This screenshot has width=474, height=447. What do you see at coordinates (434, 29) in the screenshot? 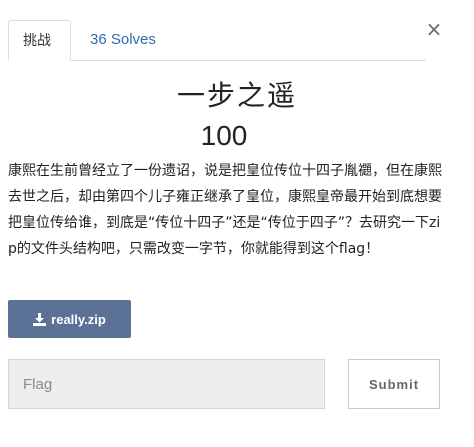
I see `close-icon: ×` at bounding box center [434, 29].